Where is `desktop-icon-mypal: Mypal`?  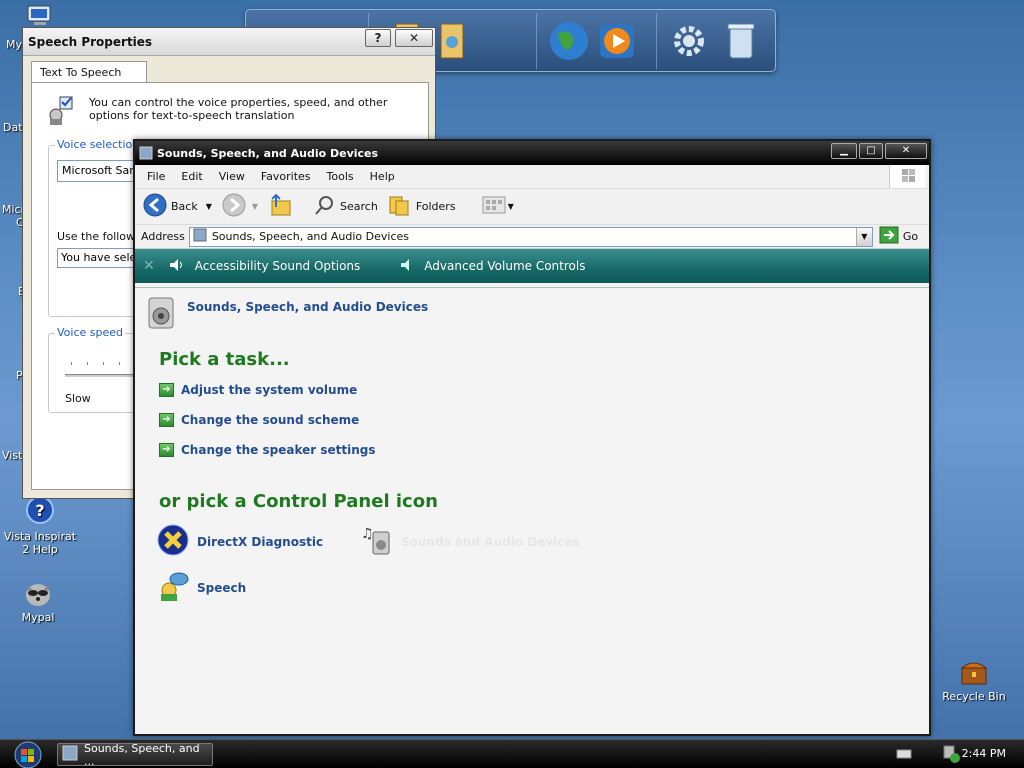 desktop-icon-mypal: Mypal is located at coordinates (39, 600).